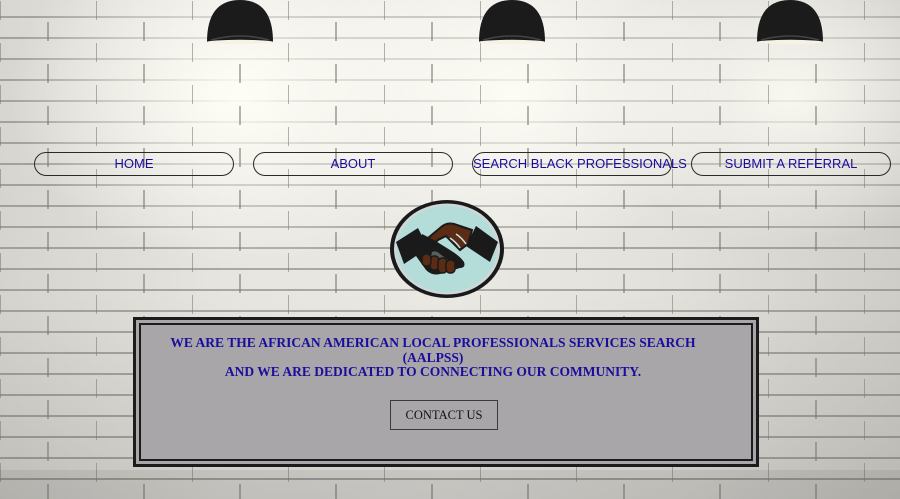 The width and height of the screenshot is (900, 499). What do you see at coordinates (134, 164) in the screenshot?
I see `nav-home-button: HOME` at bounding box center [134, 164].